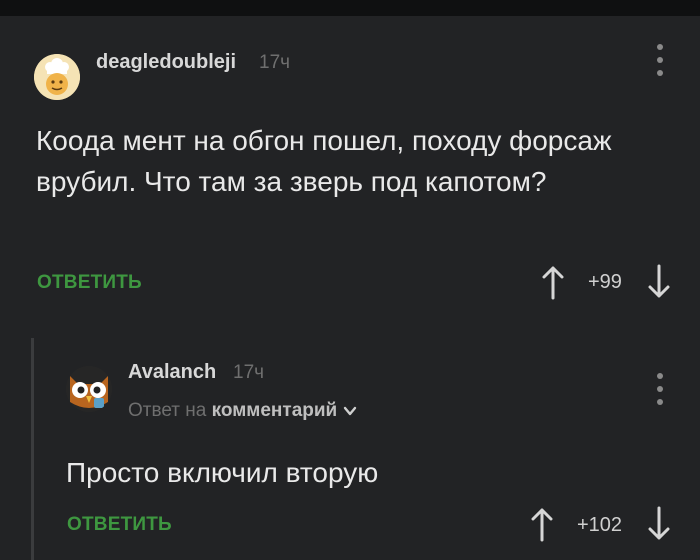 This screenshot has height=560, width=700. Describe the element at coordinates (275, 410) in the screenshot. I see `reply-to-link: комментарий` at that location.